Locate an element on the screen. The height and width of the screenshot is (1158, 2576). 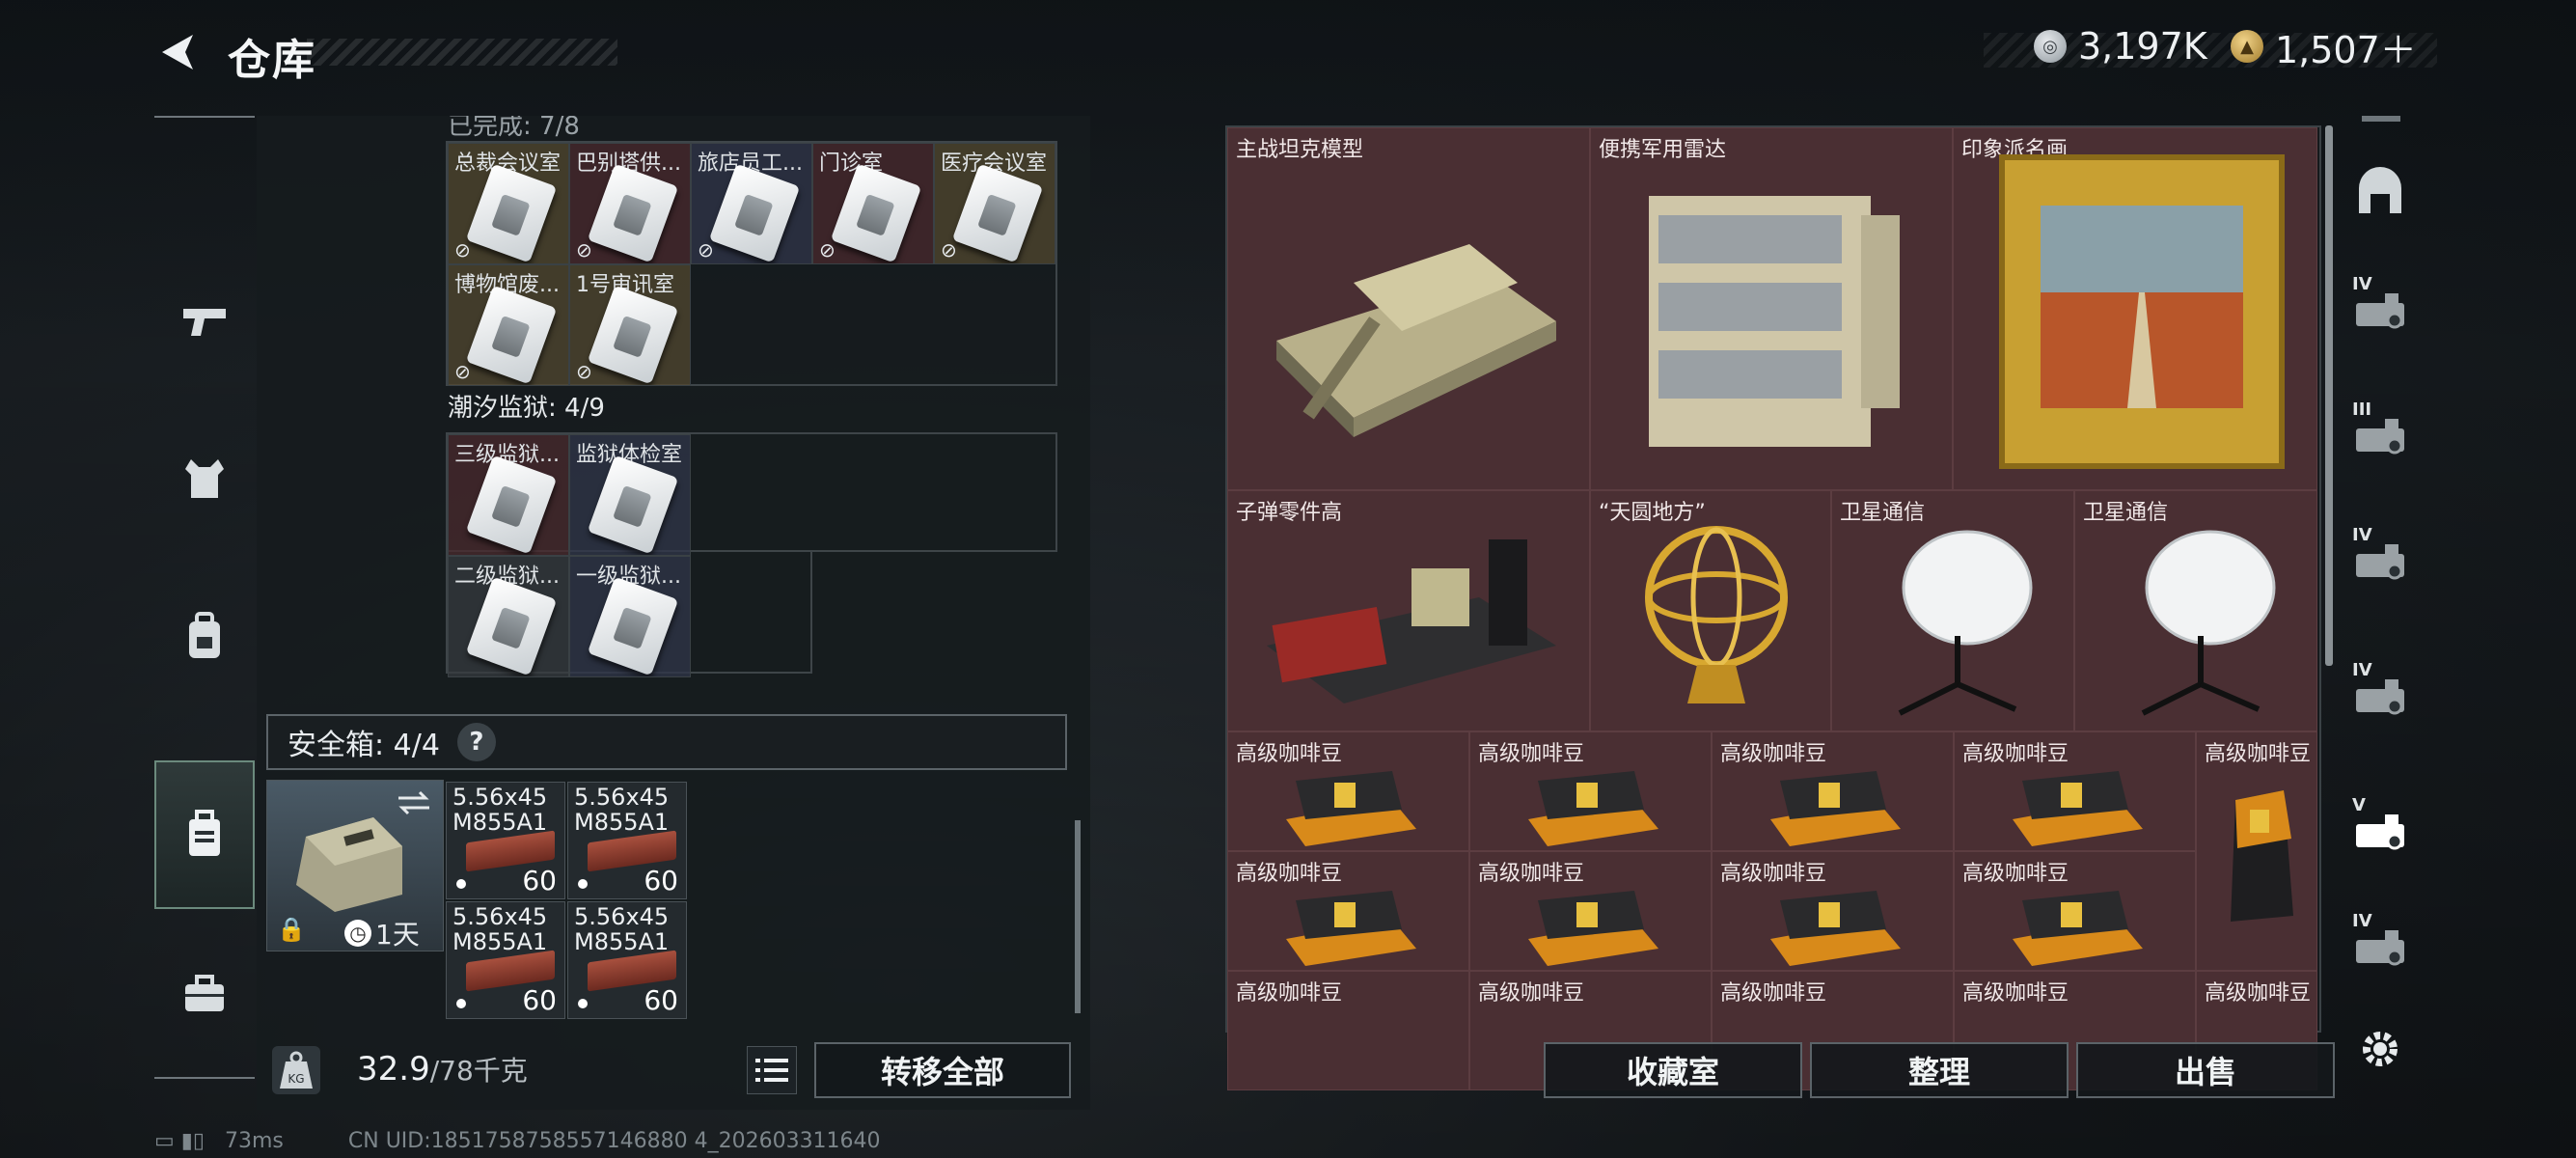
keycard-cell: 总裁会议室 ⊘ is located at coordinates (508, 203).